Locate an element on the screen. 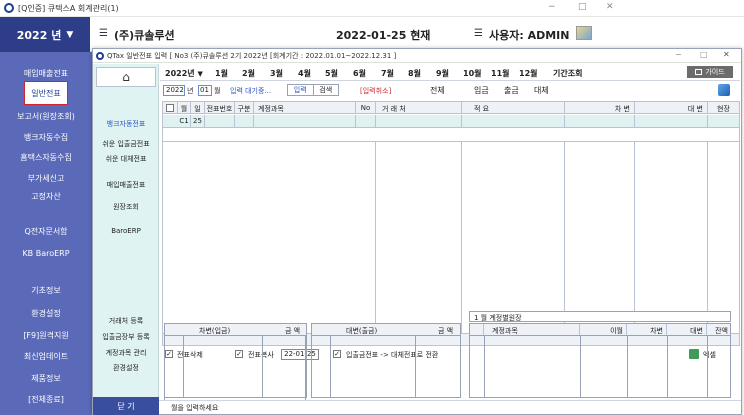  table-row: C1 25 is located at coordinates (451, 121).